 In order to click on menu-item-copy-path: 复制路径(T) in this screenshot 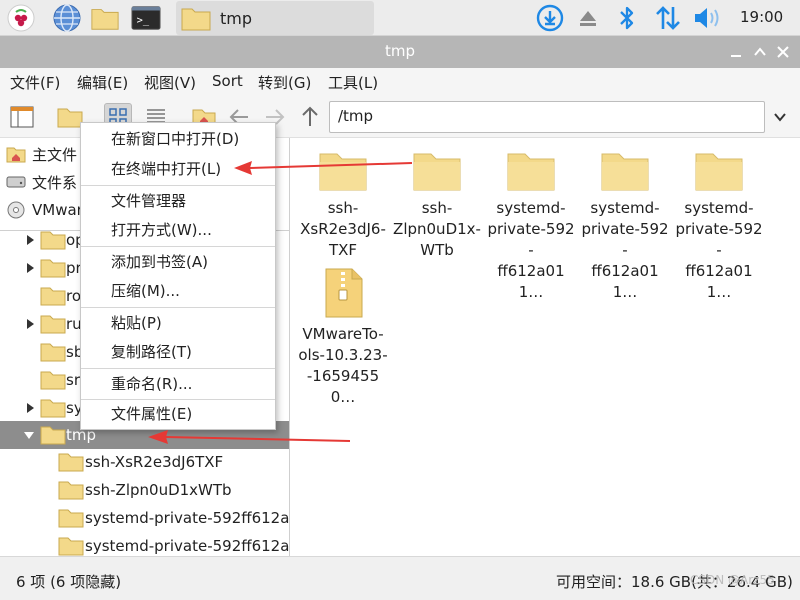, I will do `click(178, 352)`.